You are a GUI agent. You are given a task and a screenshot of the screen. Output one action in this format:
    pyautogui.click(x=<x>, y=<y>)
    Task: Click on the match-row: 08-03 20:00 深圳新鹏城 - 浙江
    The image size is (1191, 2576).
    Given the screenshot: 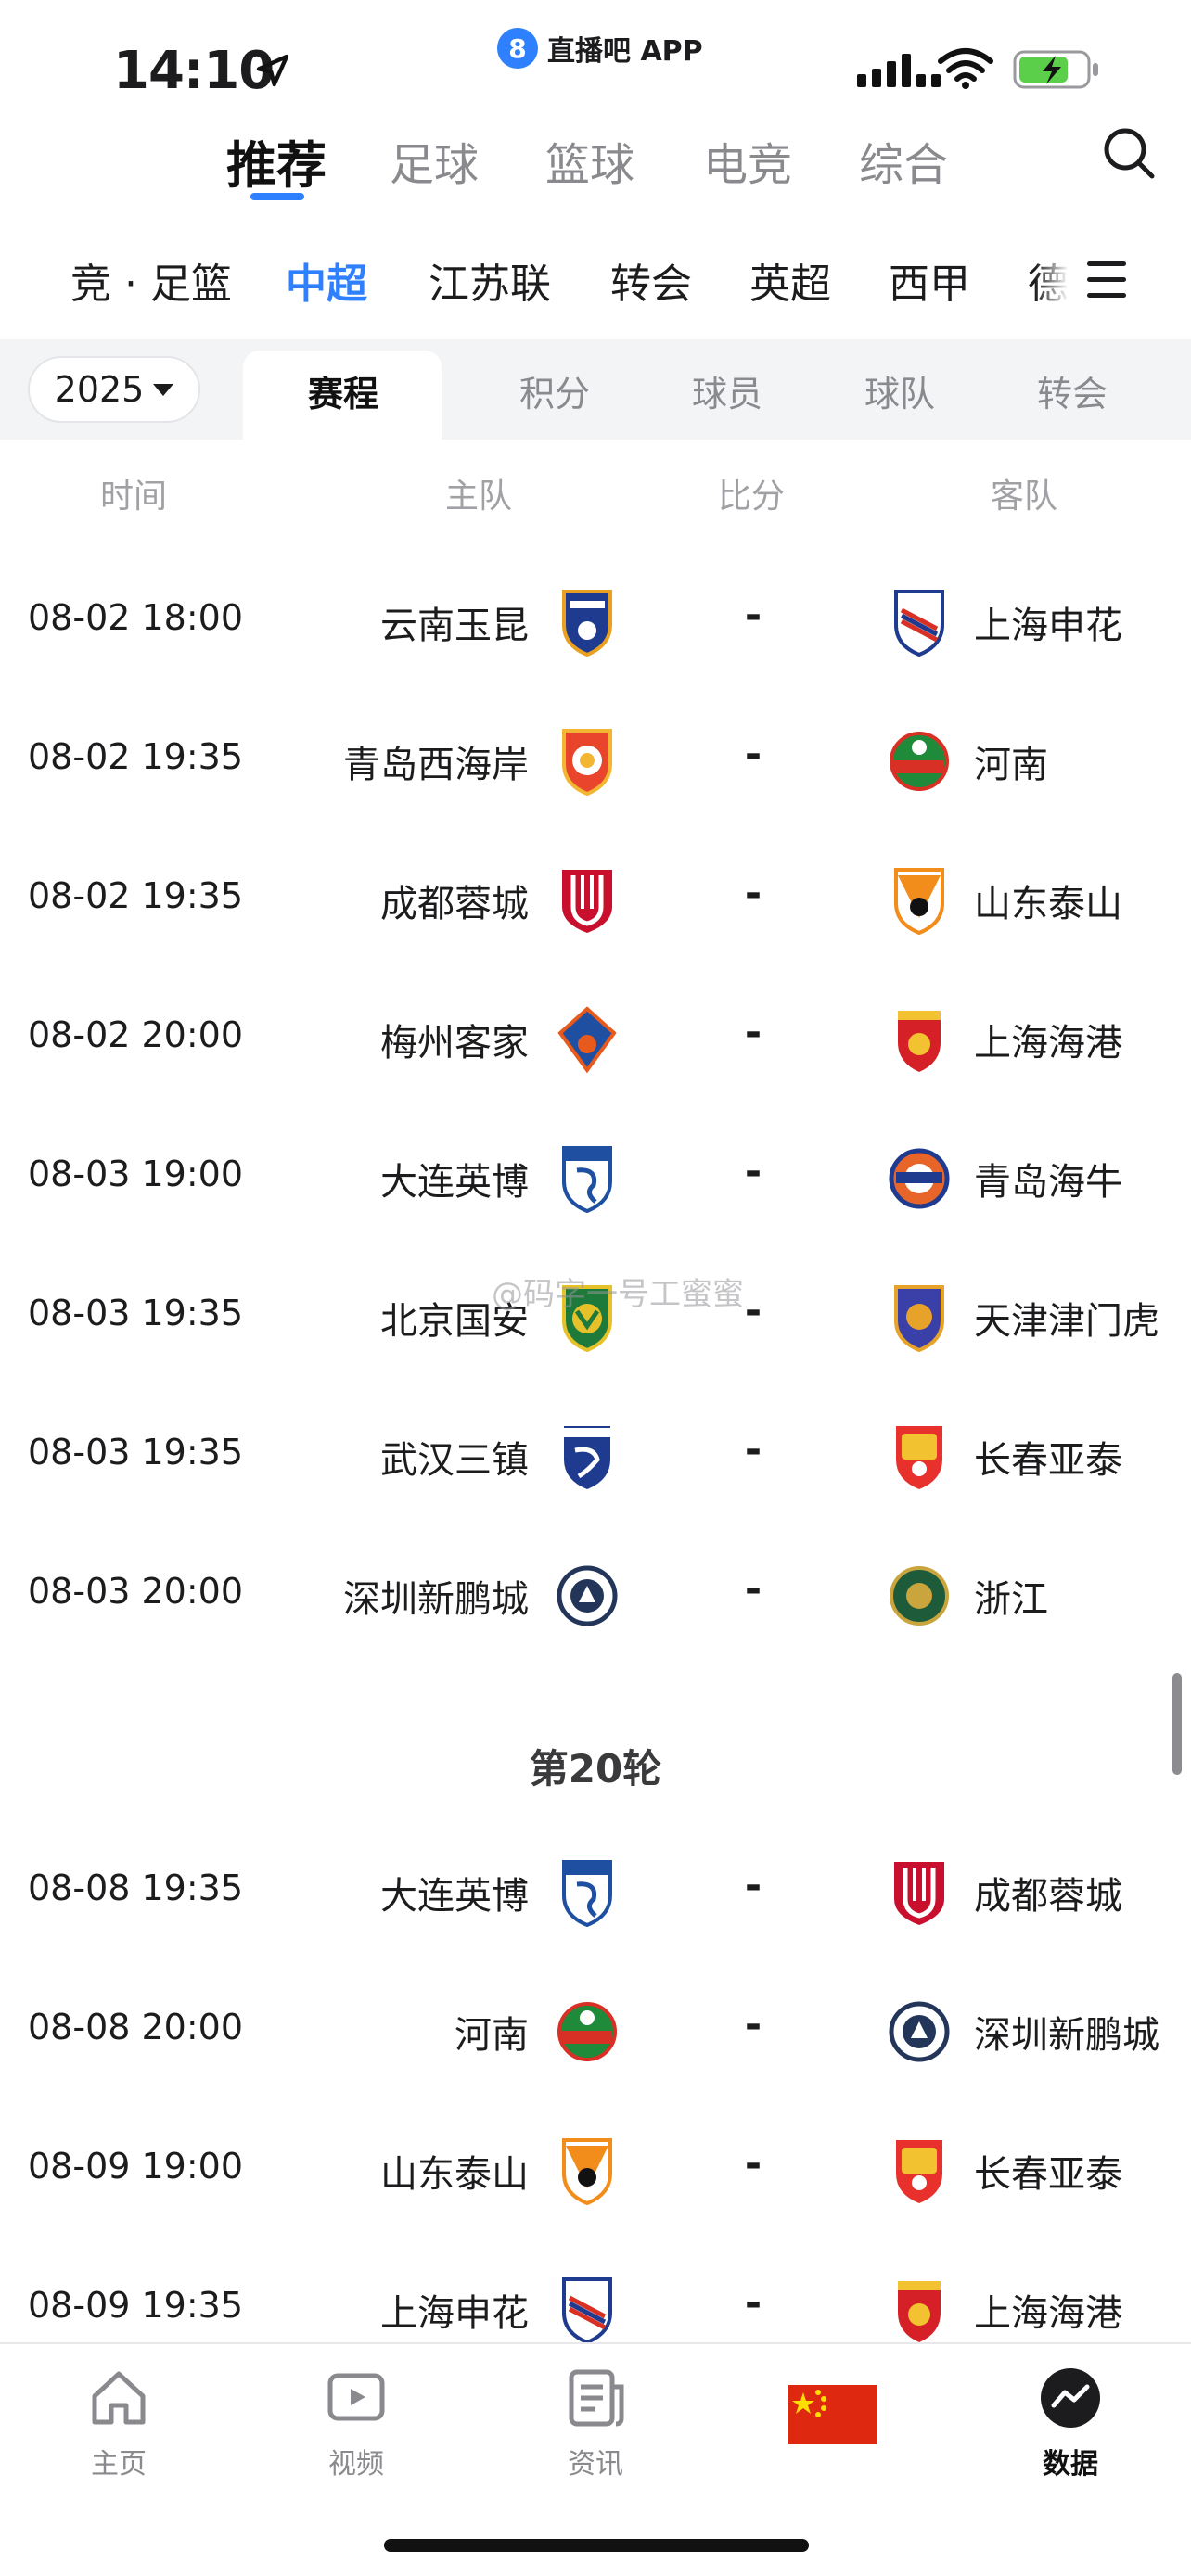 What is the action you would take?
    pyautogui.click(x=595, y=1594)
    